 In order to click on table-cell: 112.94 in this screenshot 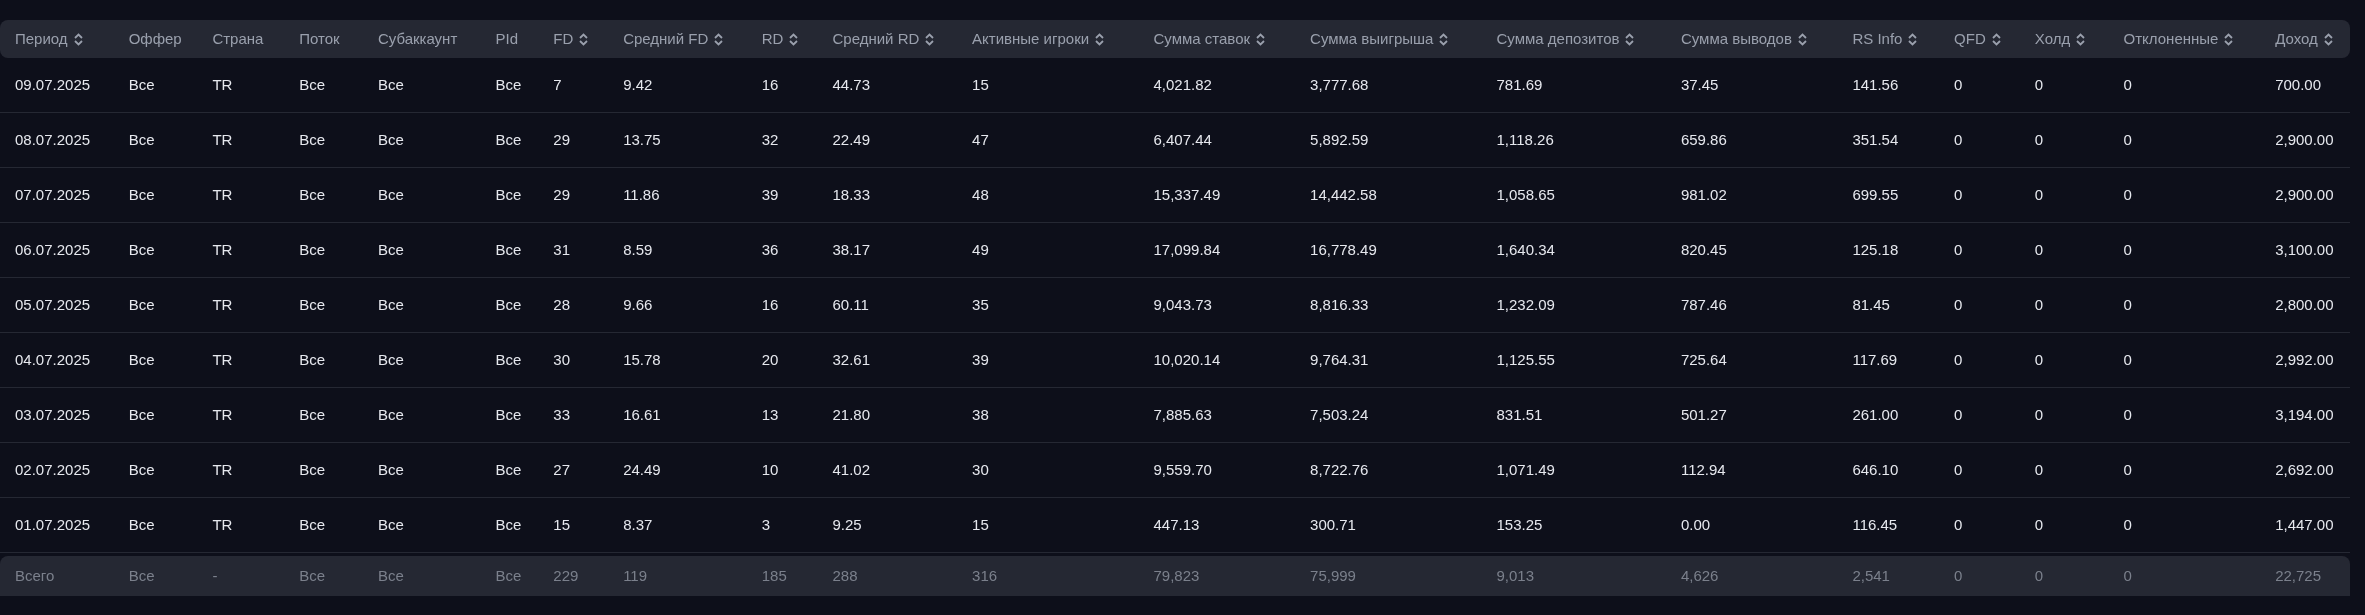, I will do `click(1703, 469)`.